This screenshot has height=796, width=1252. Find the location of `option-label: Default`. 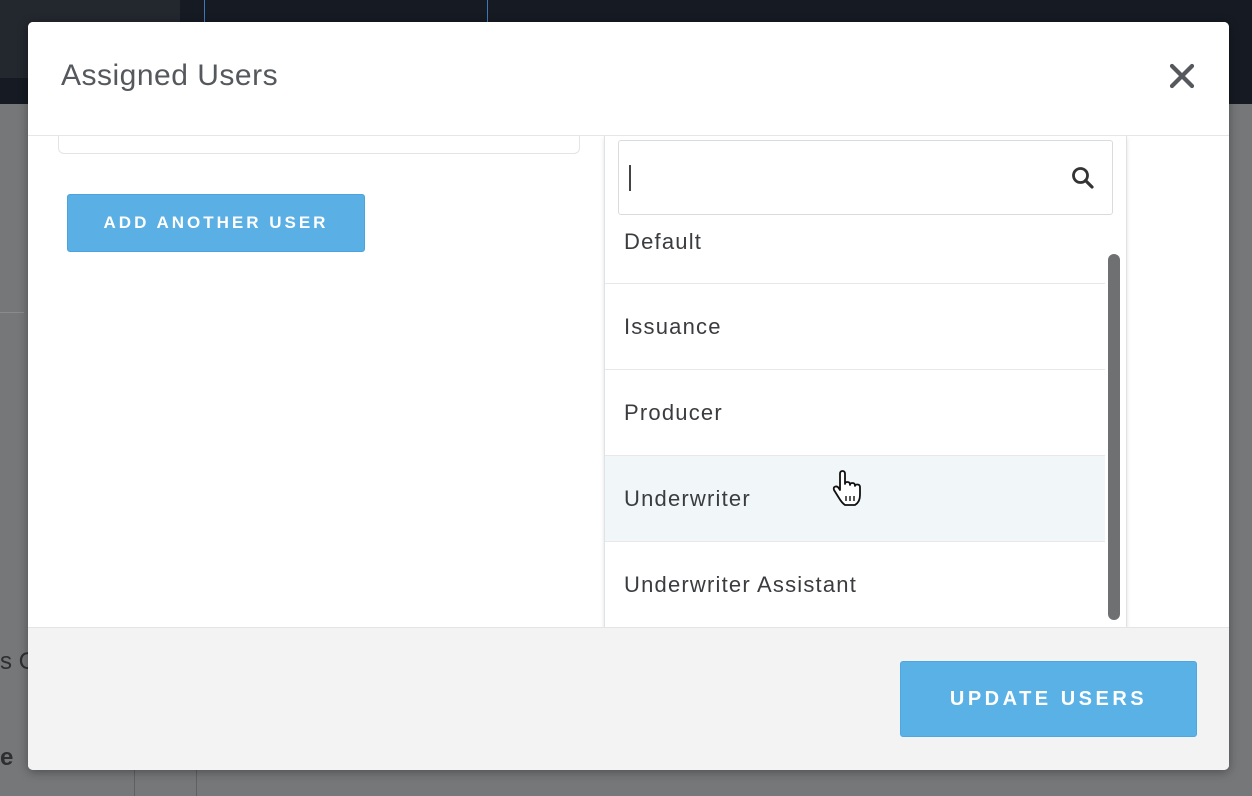

option-label: Default is located at coordinates (663, 241).